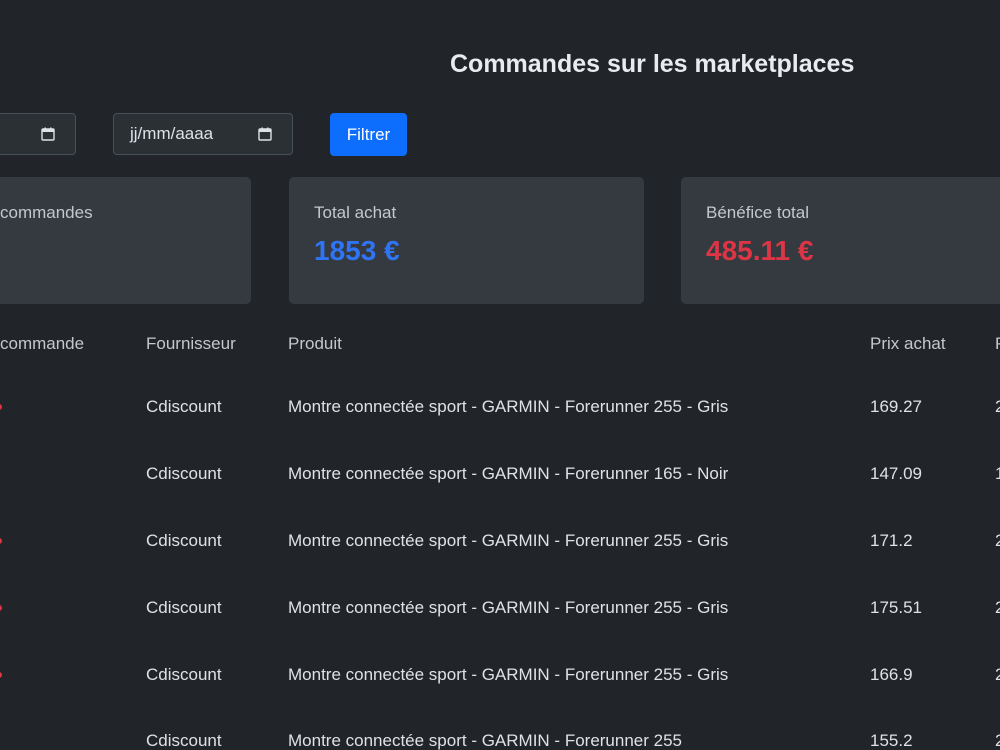 The width and height of the screenshot is (1000, 750). I want to click on date-start-input: a, so click(38, 134).